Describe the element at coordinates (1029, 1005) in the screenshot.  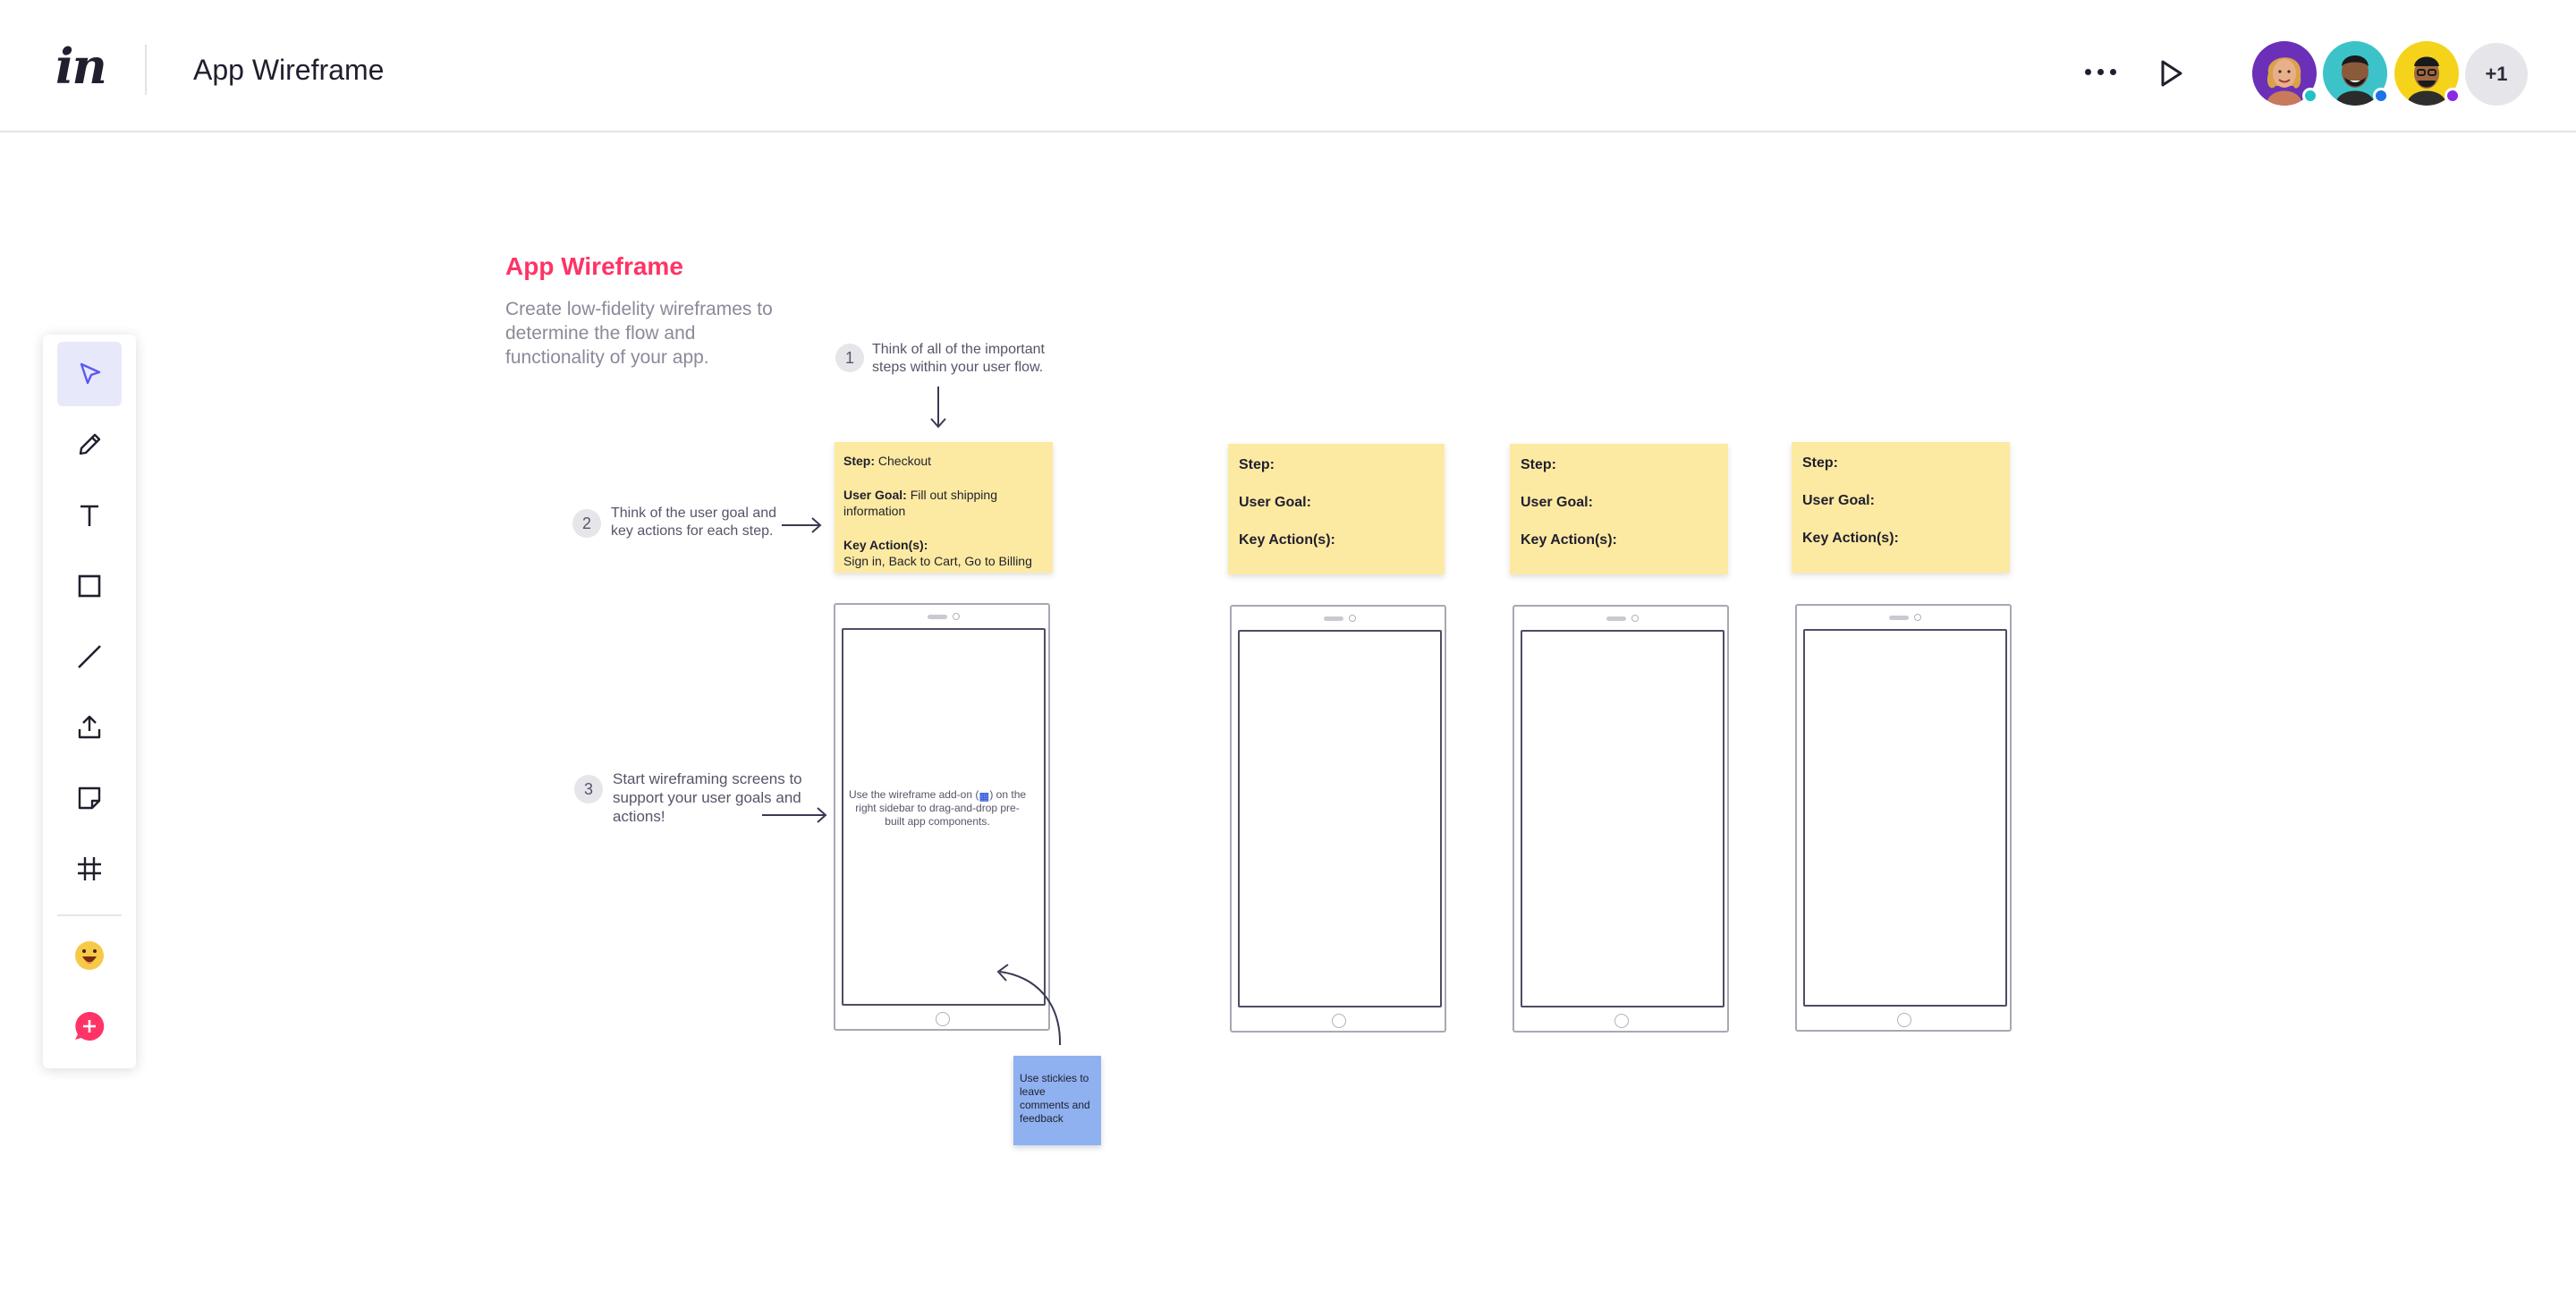
I see `curved-arrow-connector` at that location.